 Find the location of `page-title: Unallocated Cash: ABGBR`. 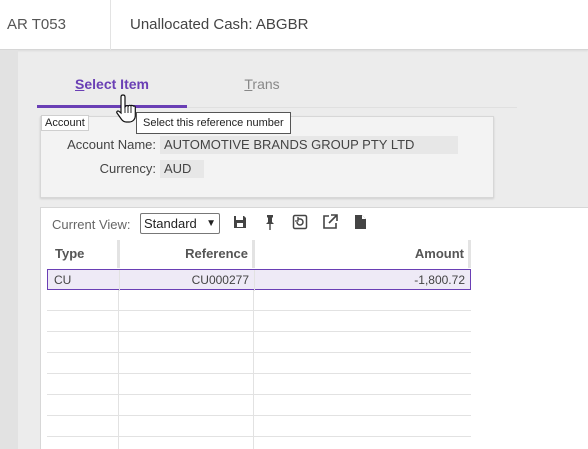

page-title: Unallocated Cash: ABGBR is located at coordinates (219, 24).